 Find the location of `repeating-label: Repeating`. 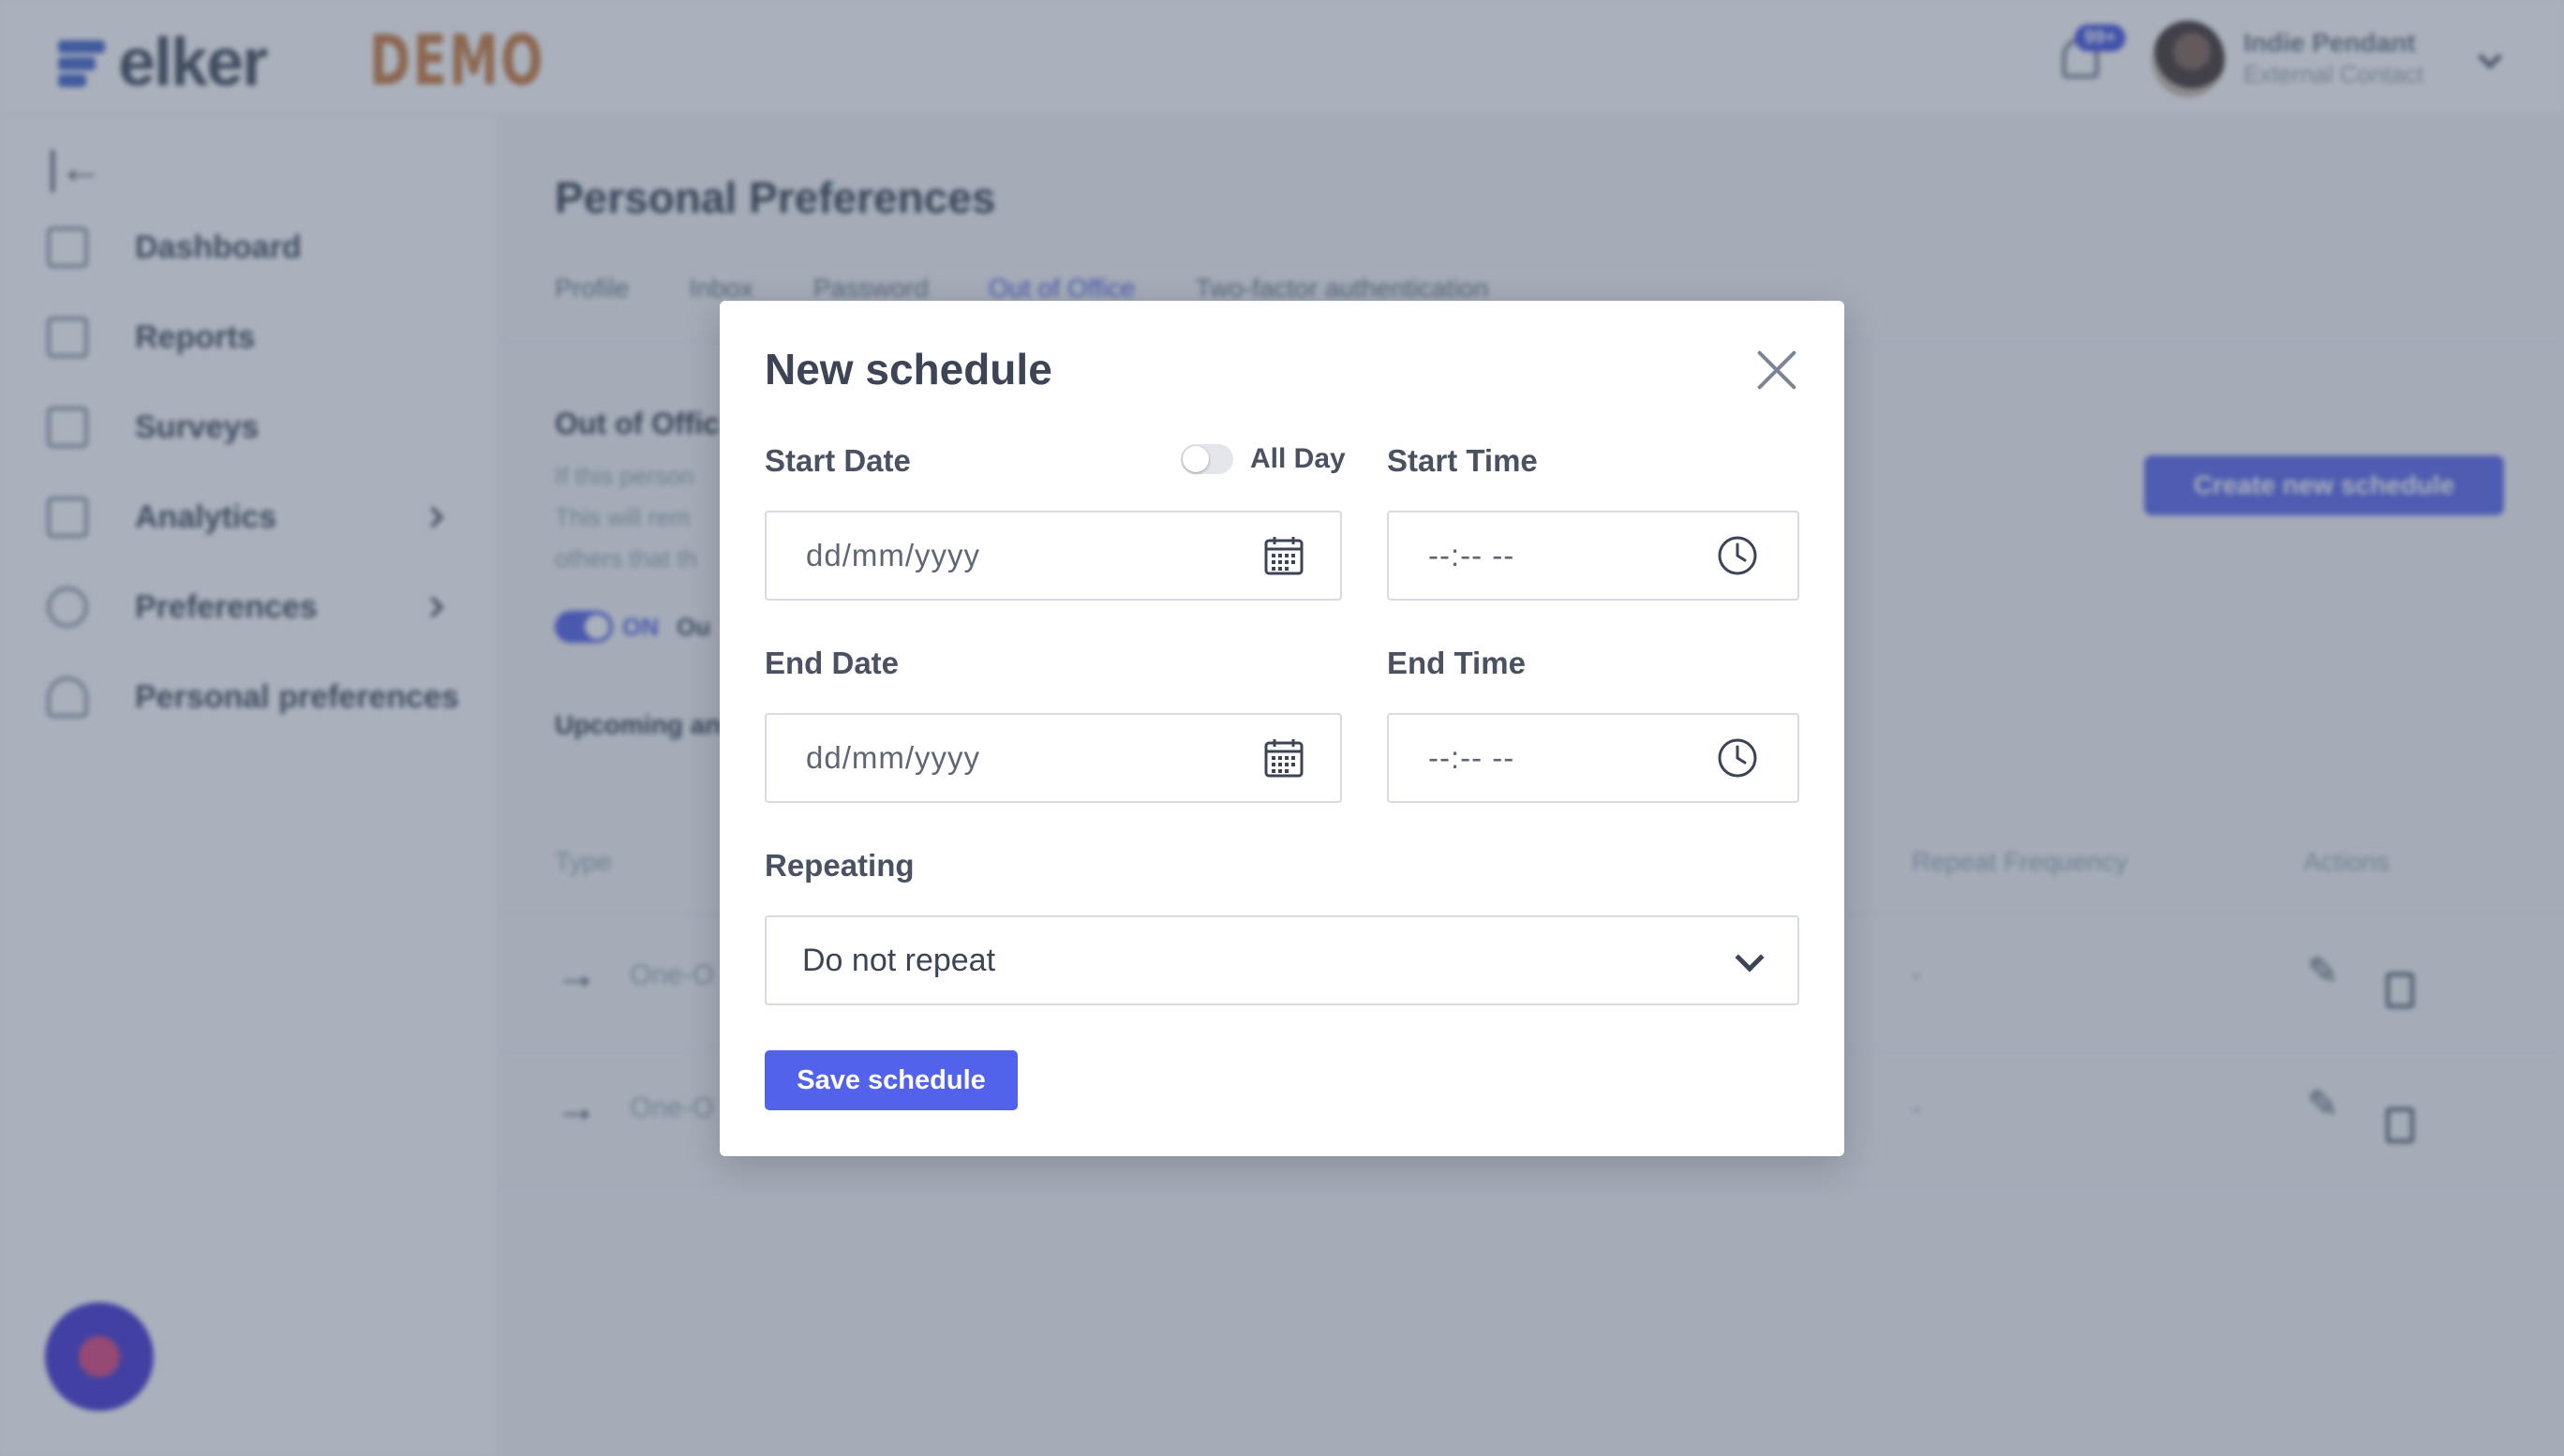

repeating-label: Repeating is located at coordinates (840, 865).